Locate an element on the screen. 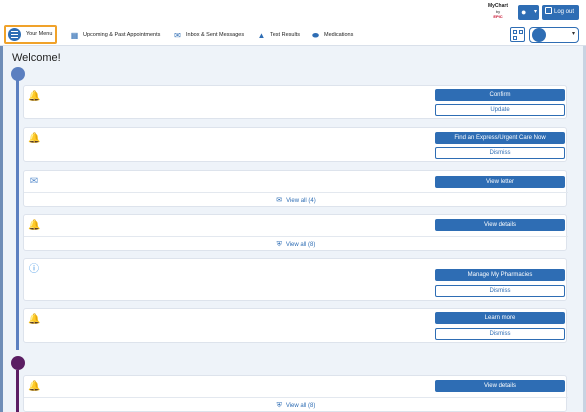 This screenshot has width=586, height=412. account-switcher: ▾ is located at coordinates (554, 35).